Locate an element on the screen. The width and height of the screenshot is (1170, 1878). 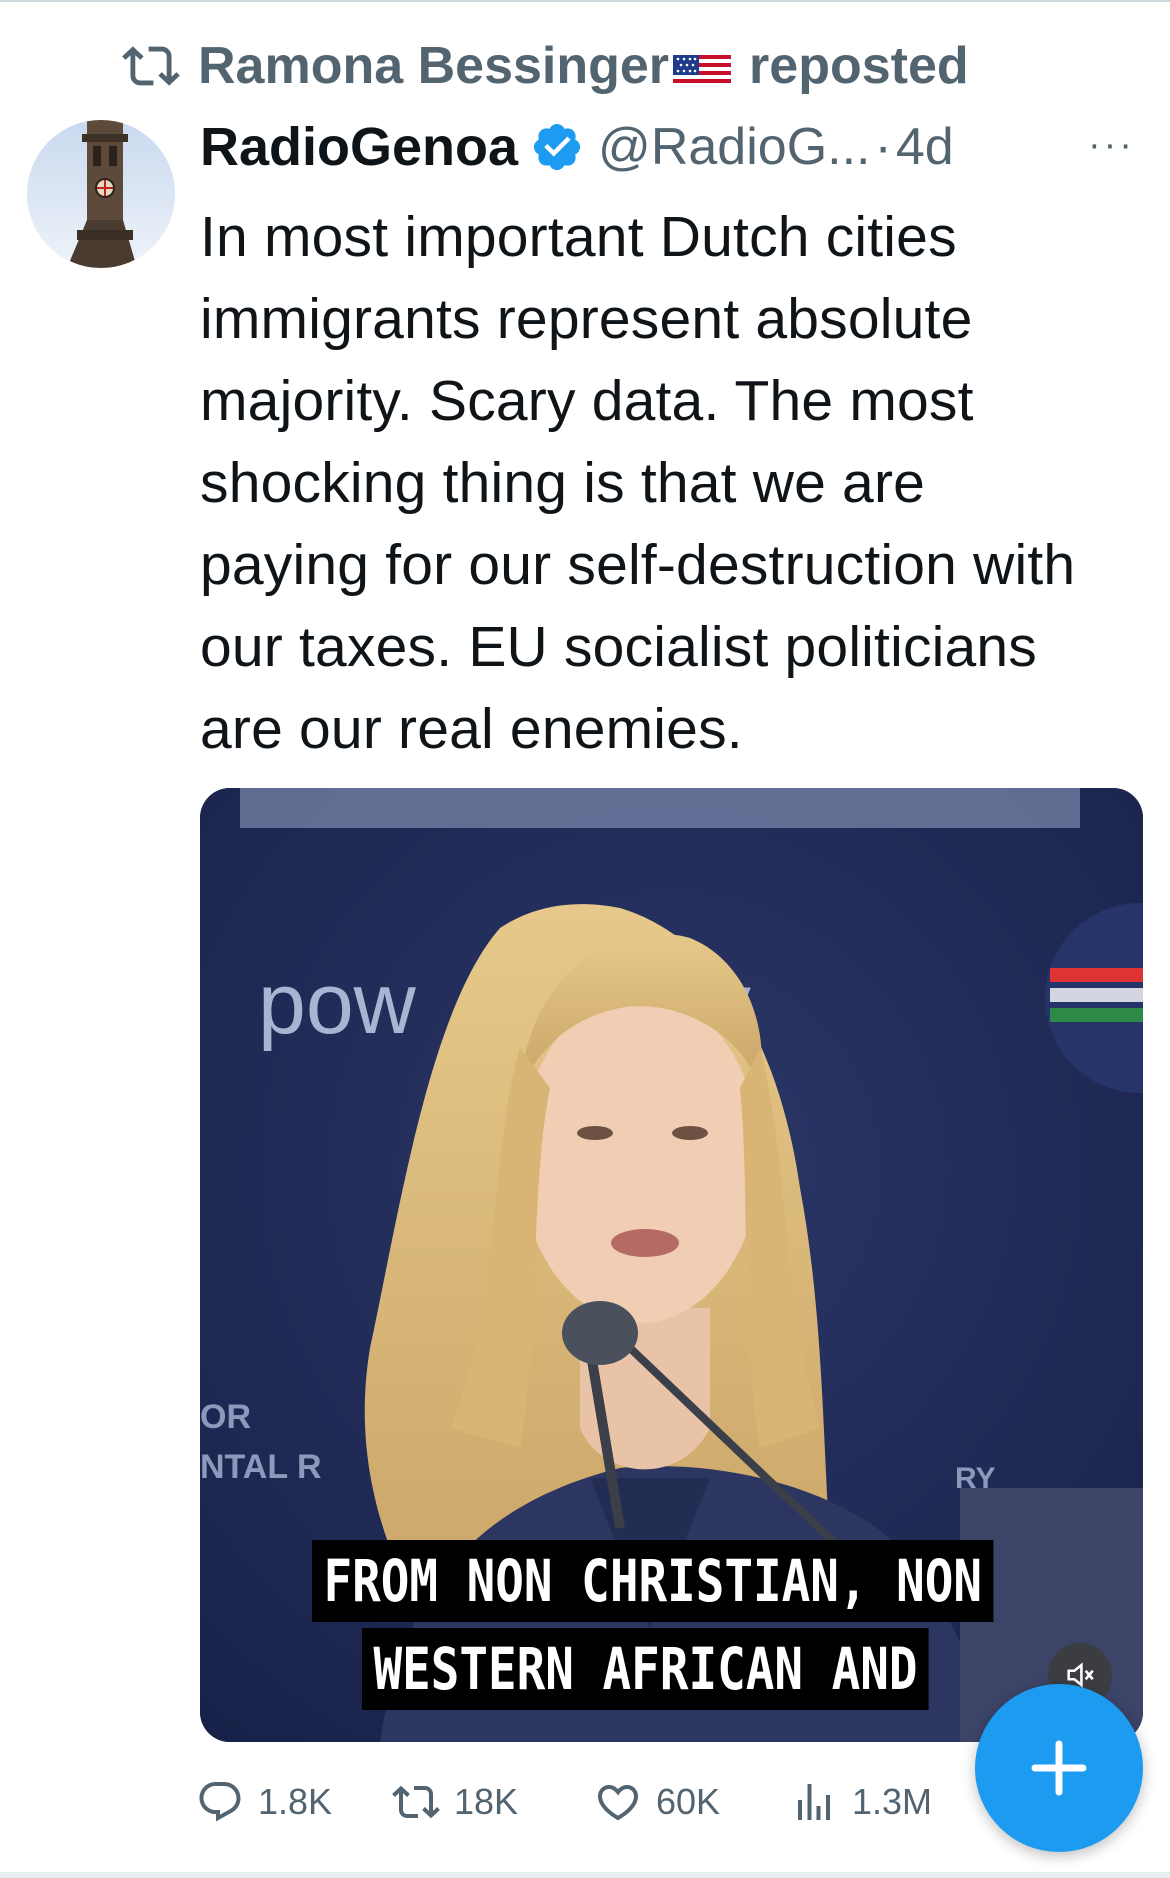
repost-context: Ramona Bessinger reposted is located at coordinates (545, 66).